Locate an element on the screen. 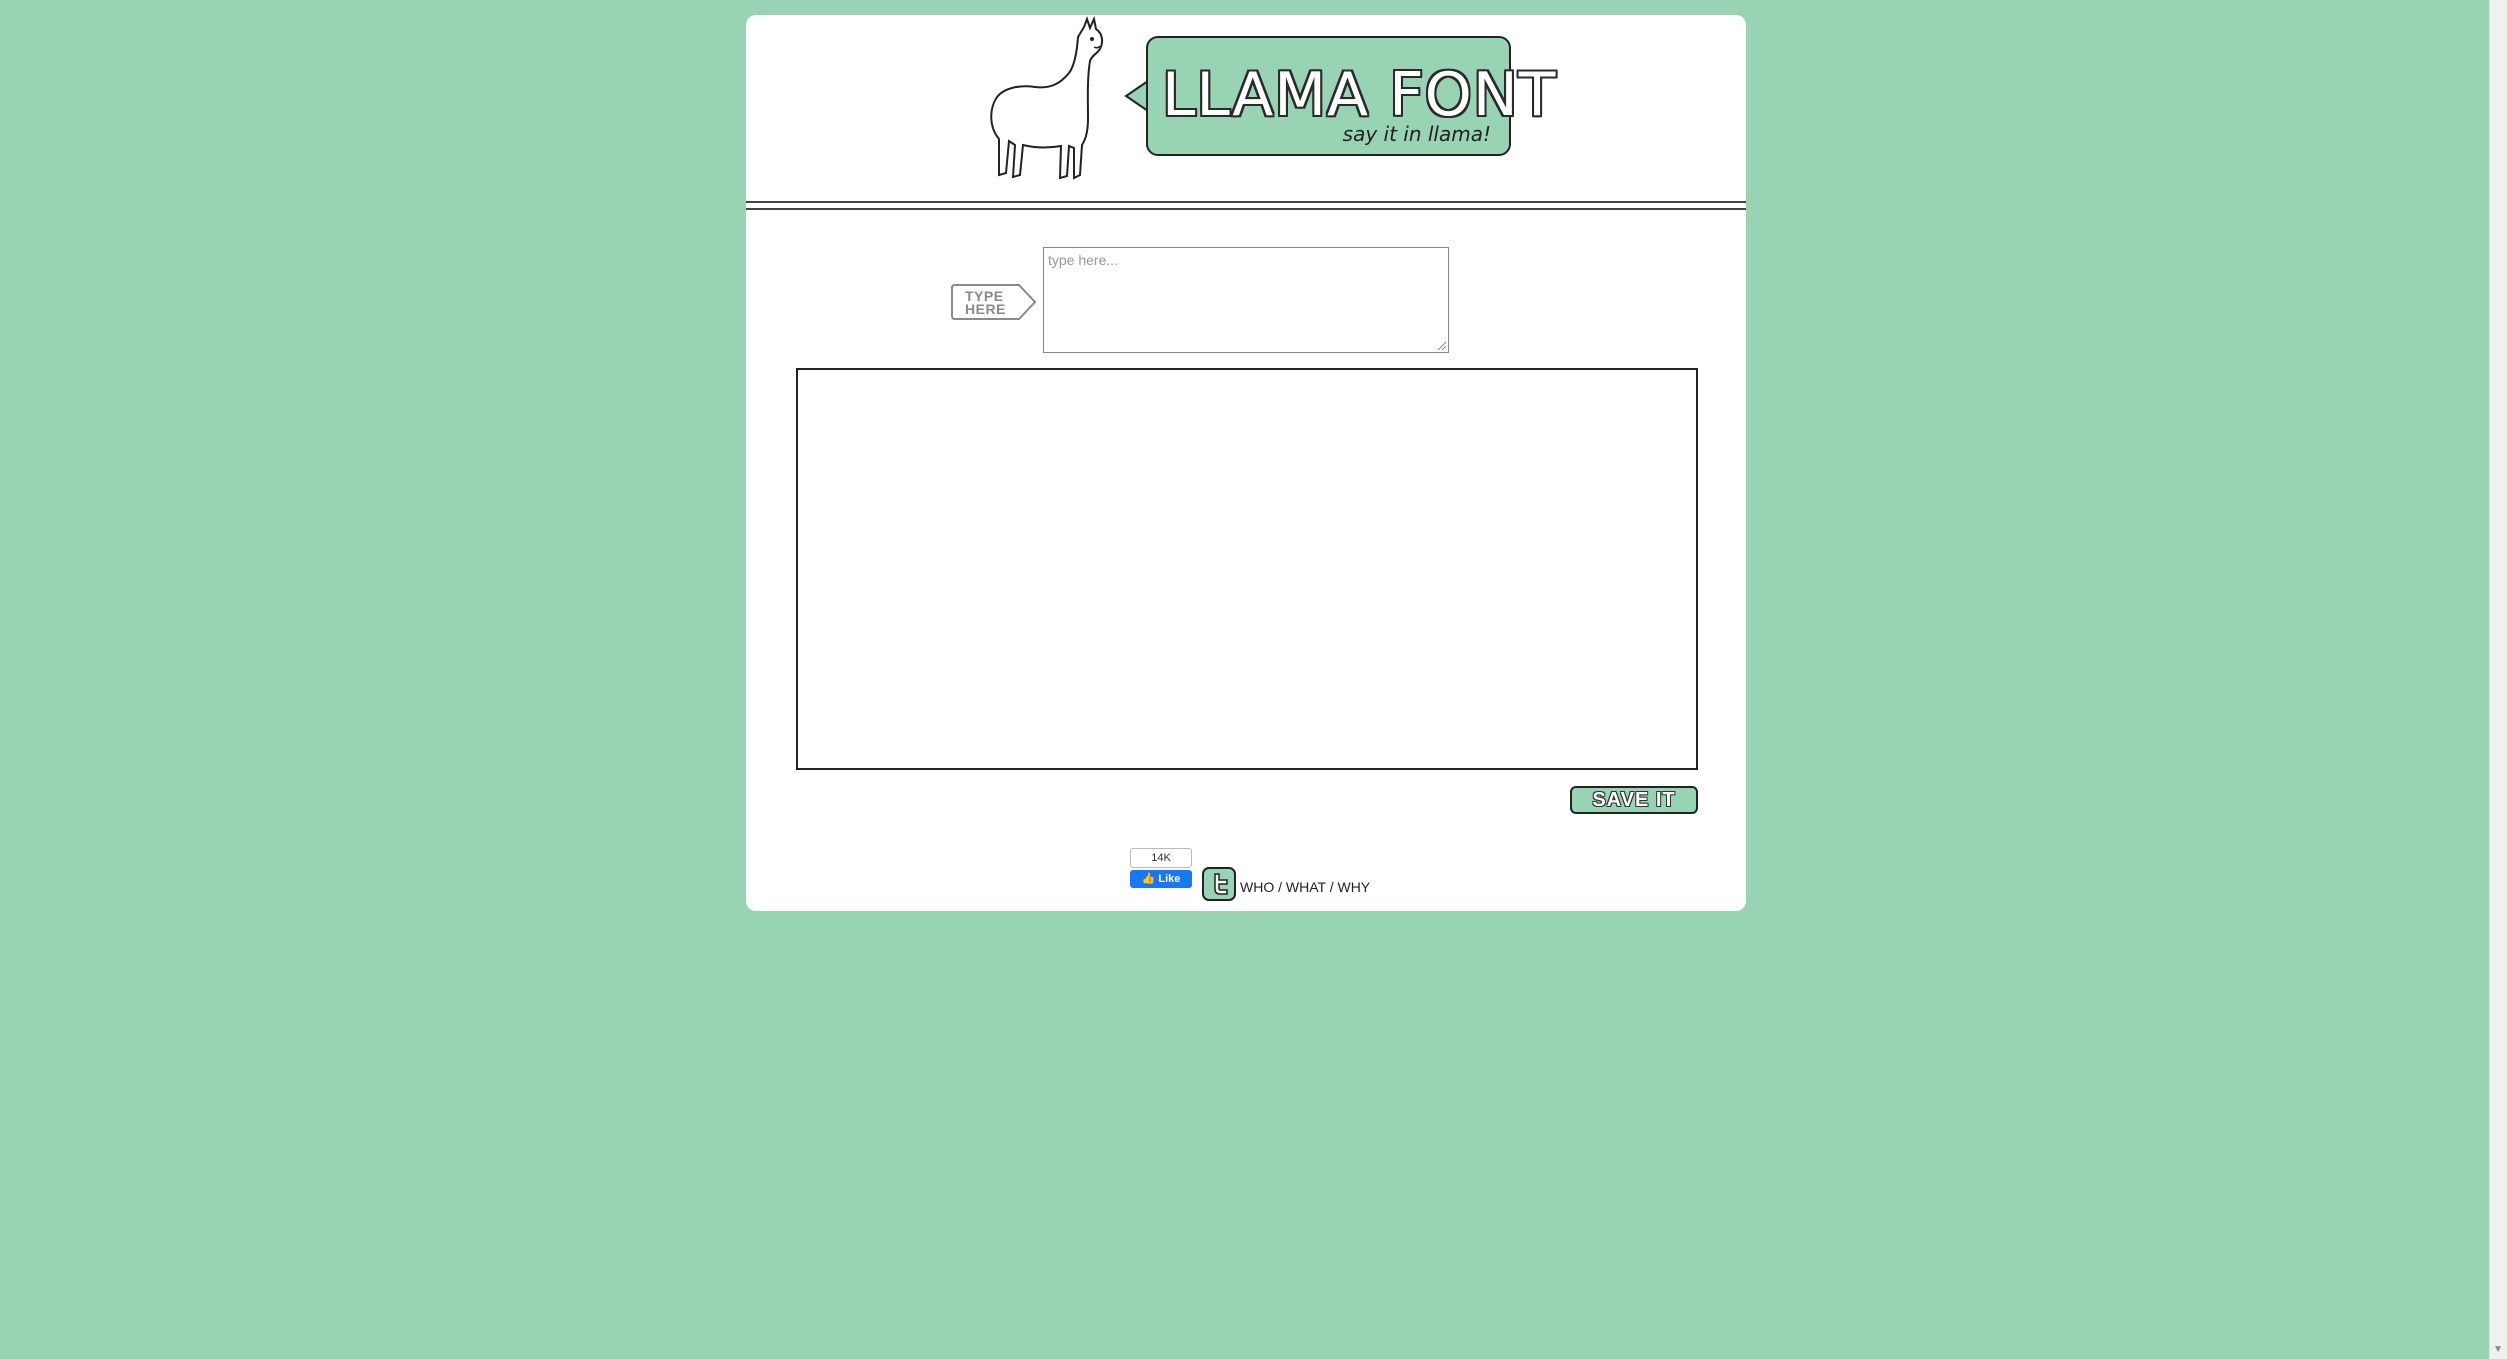 Image resolution: width=2507 pixels, height=1359 pixels. type-here-label: TYPE HERE is located at coordinates (996, 302).